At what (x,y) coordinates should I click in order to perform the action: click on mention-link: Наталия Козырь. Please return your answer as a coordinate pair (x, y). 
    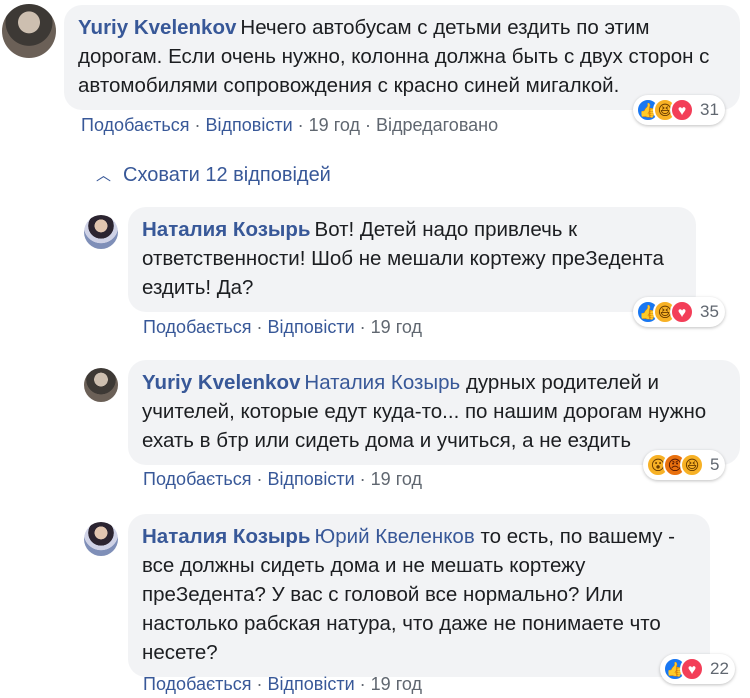
    Looking at the image, I should click on (382, 382).